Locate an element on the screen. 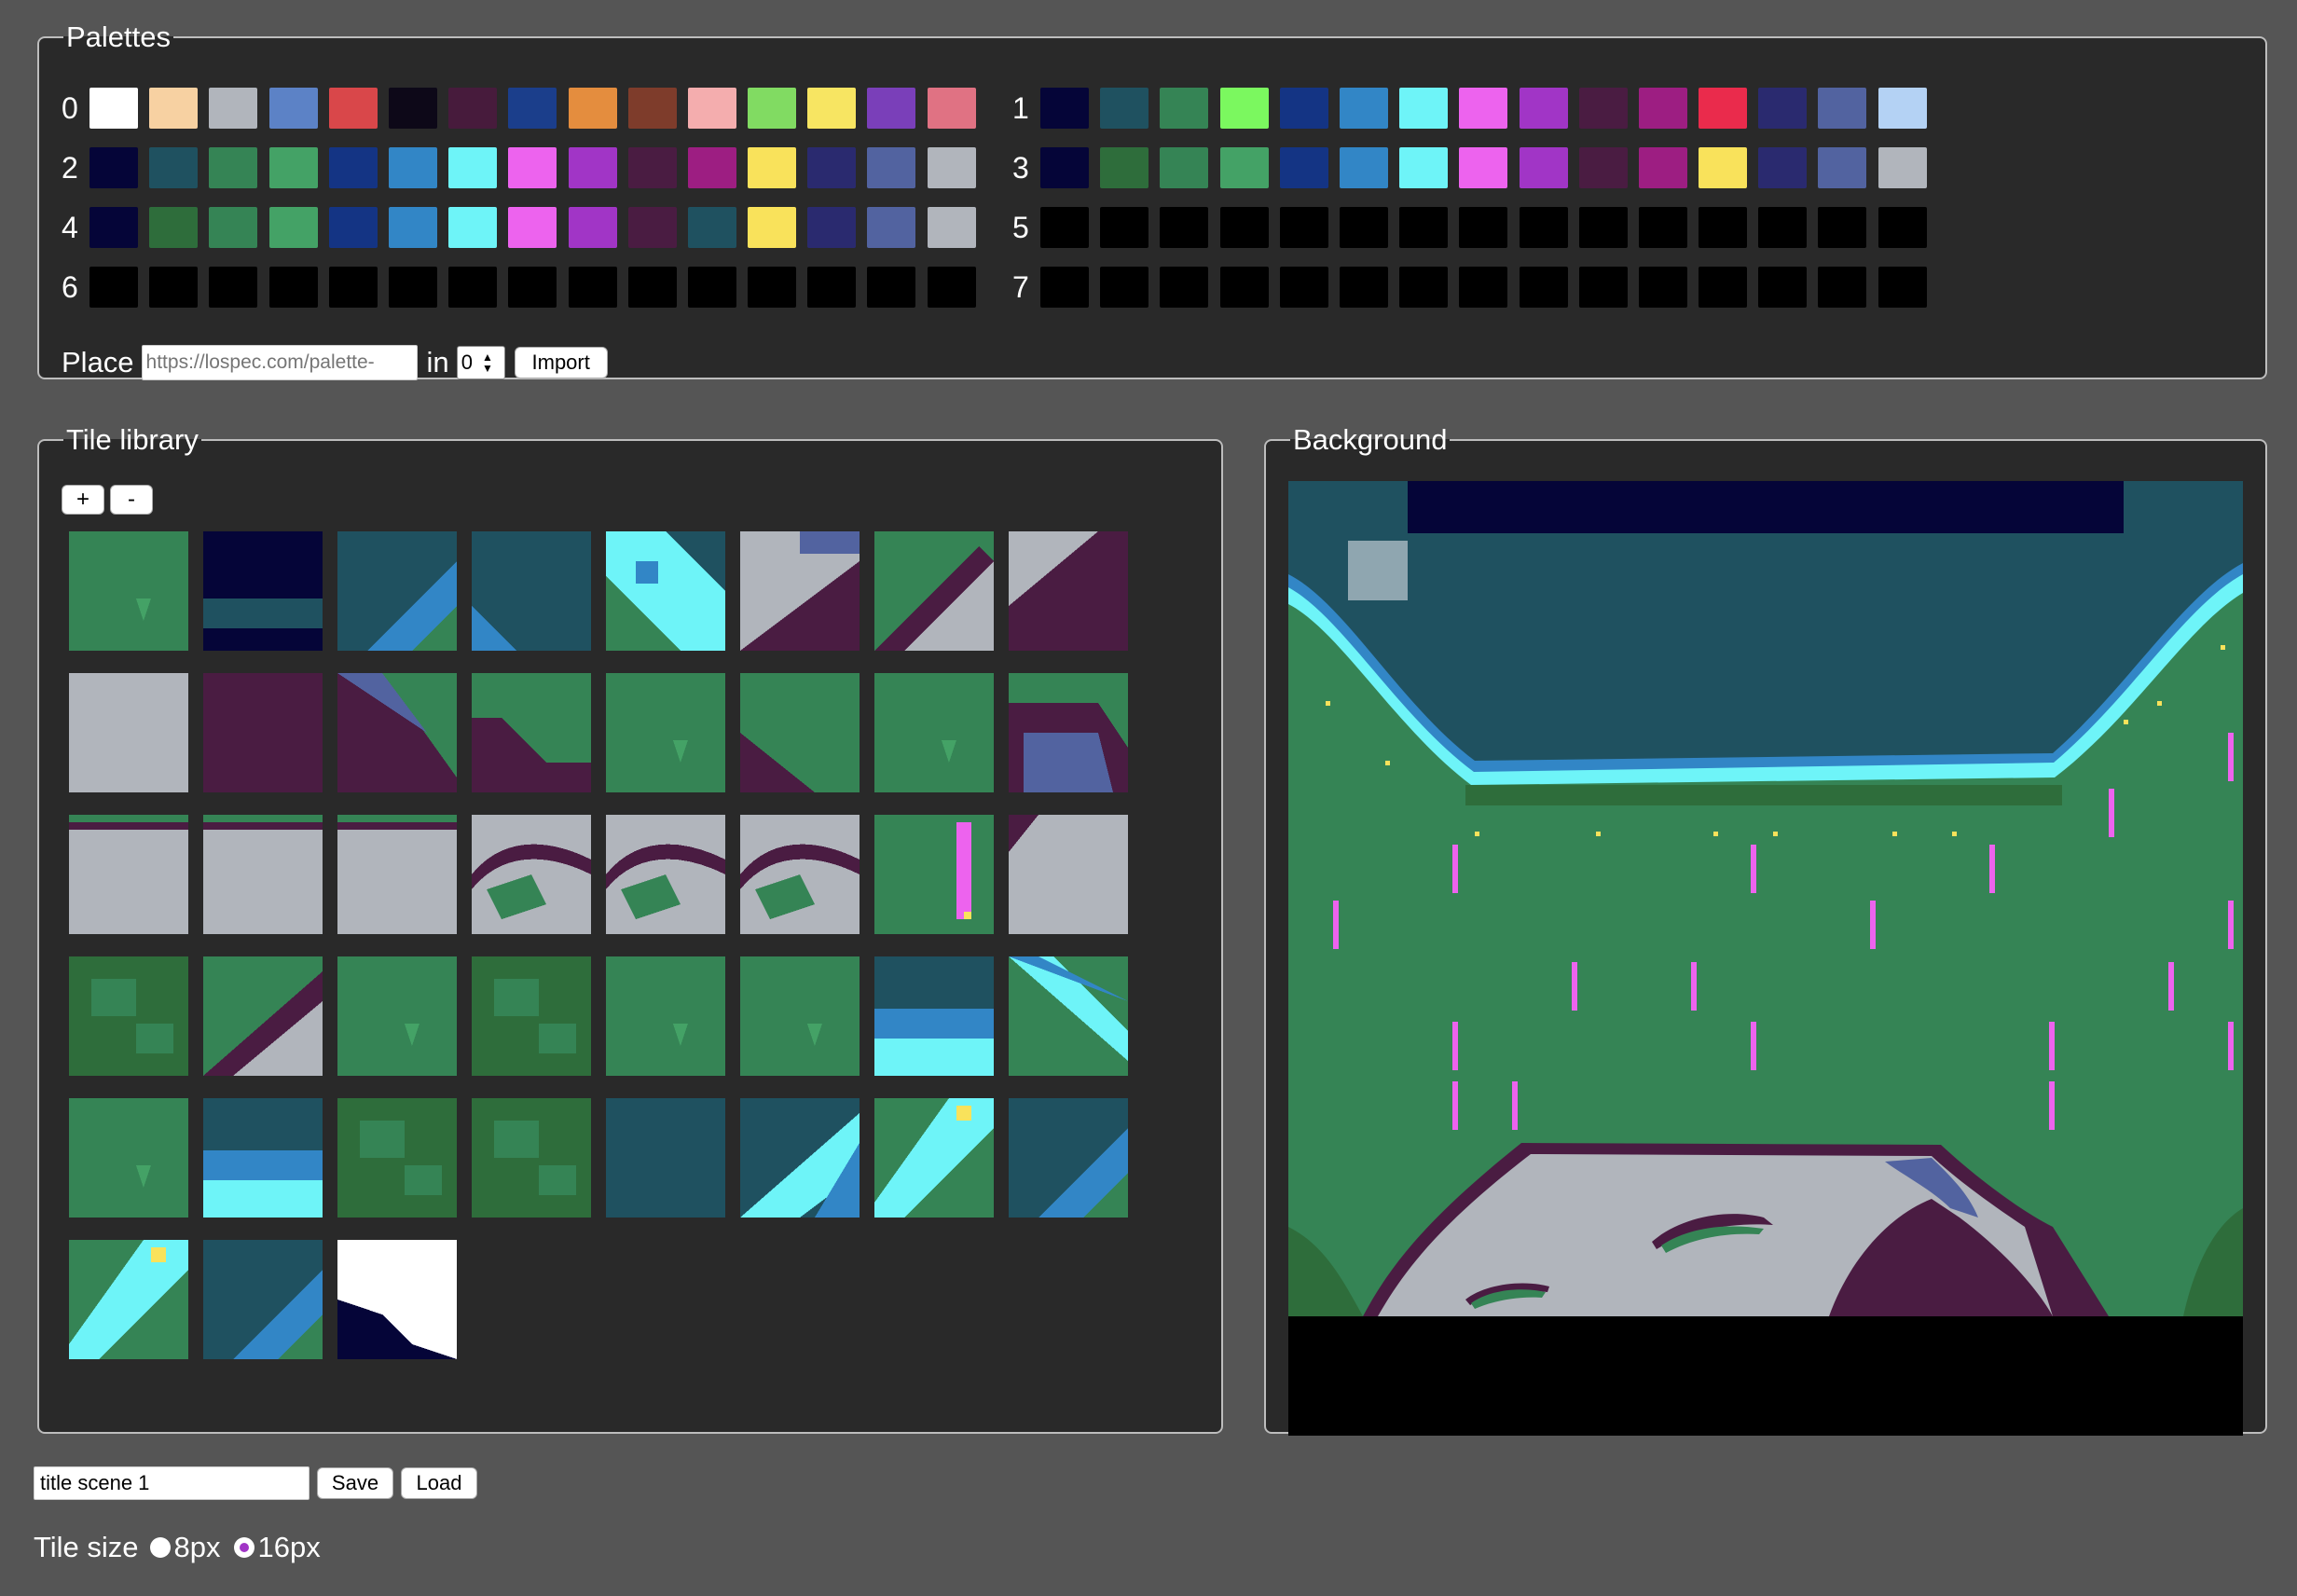  remove-tile-button: - is located at coordinates (131, 500).